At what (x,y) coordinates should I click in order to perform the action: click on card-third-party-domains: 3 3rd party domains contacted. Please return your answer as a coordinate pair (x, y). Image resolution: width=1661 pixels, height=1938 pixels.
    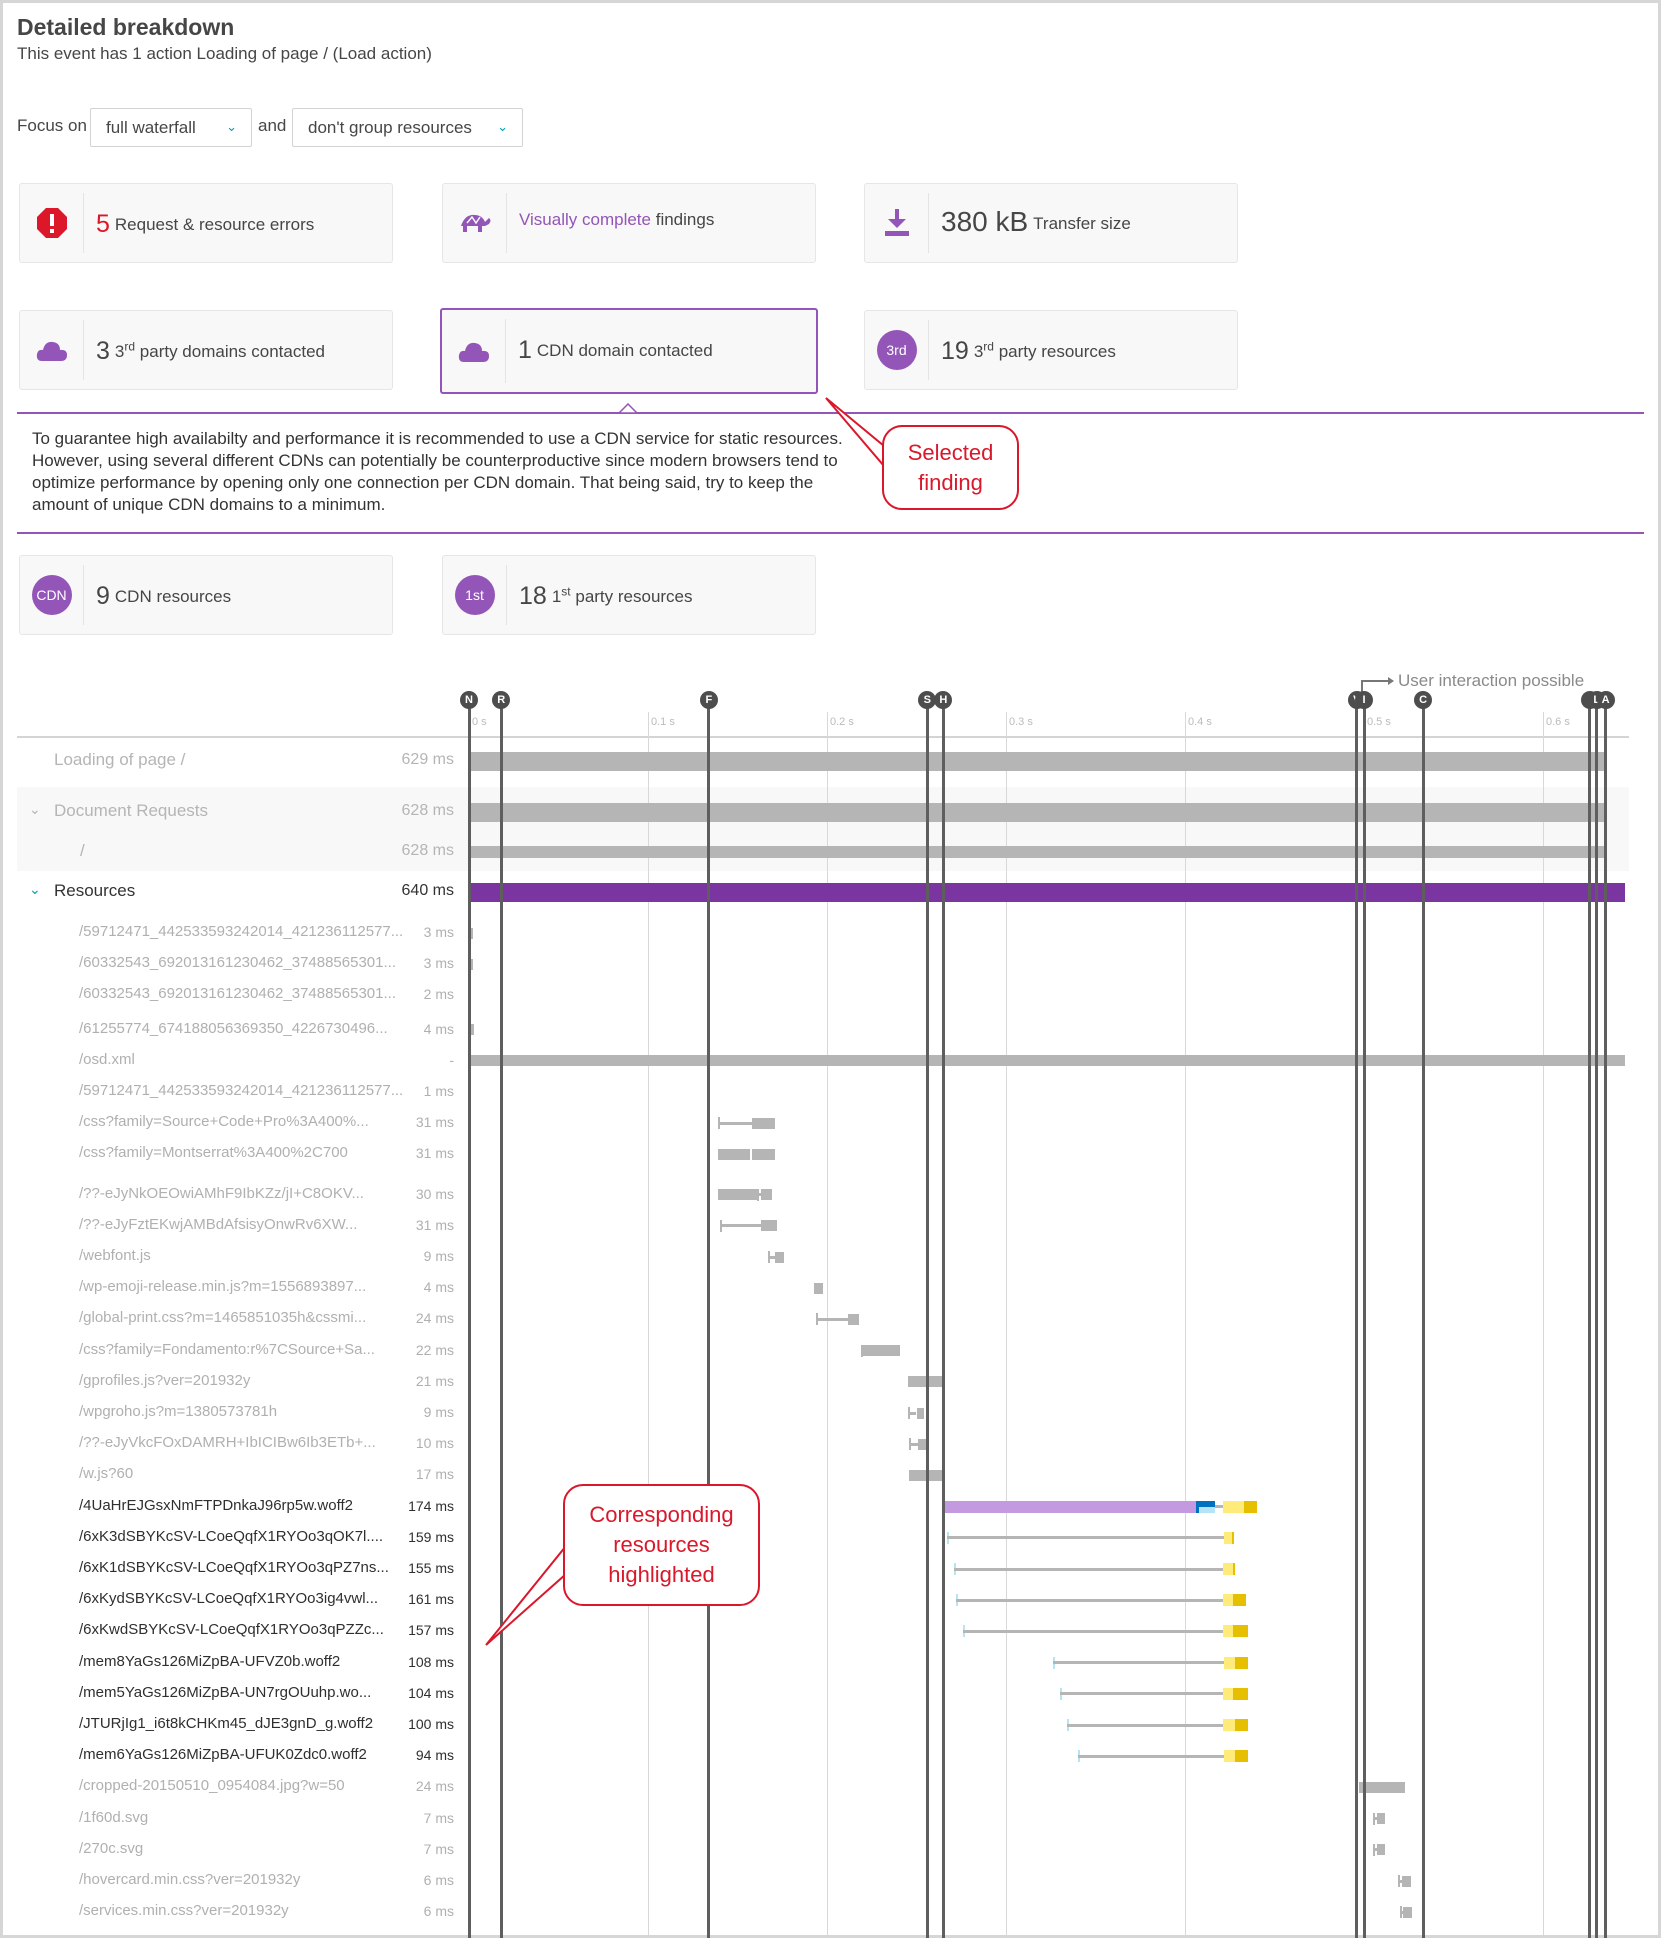
    Looking at the image, I should click on (206, 350).